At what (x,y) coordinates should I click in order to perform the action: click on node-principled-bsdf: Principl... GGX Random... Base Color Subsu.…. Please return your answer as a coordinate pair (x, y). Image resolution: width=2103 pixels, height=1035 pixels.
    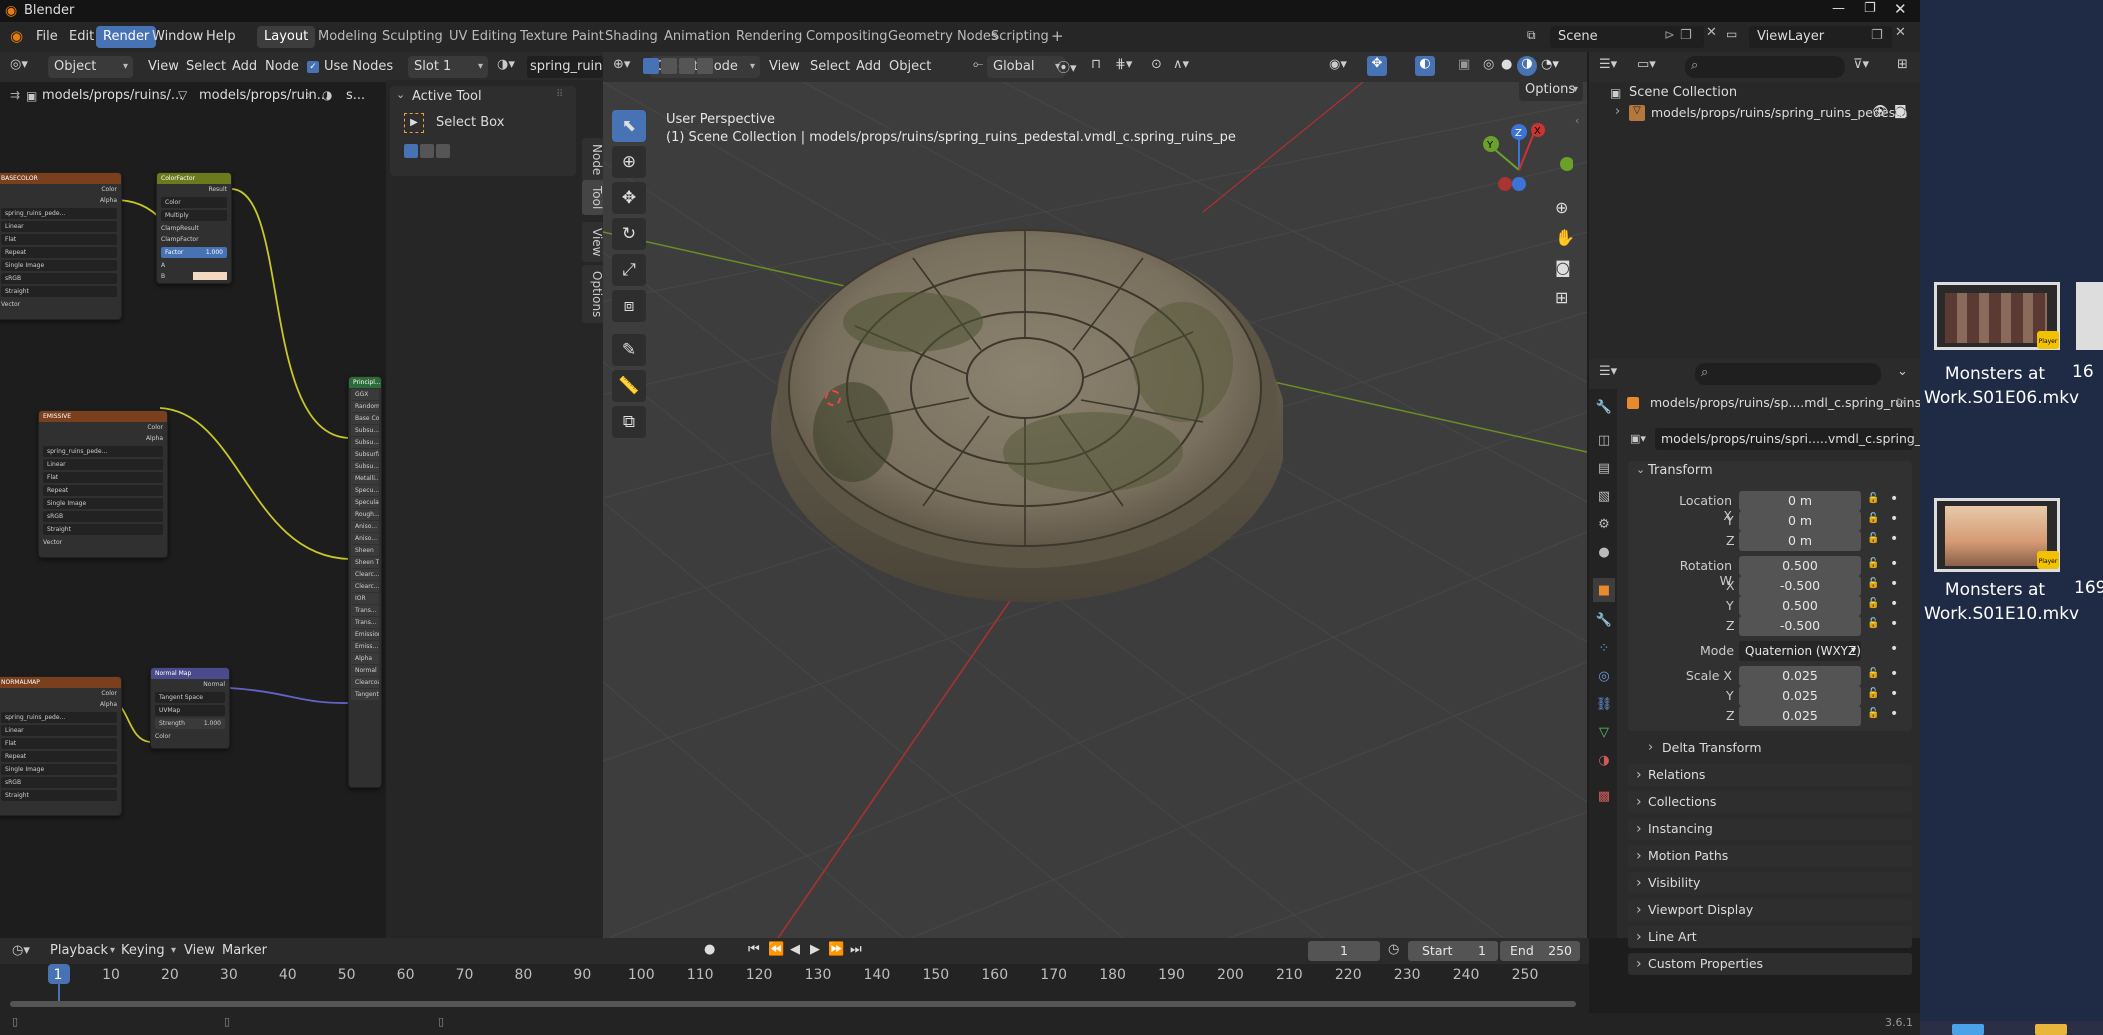
    Looking at the image, I should click on (365, 582).